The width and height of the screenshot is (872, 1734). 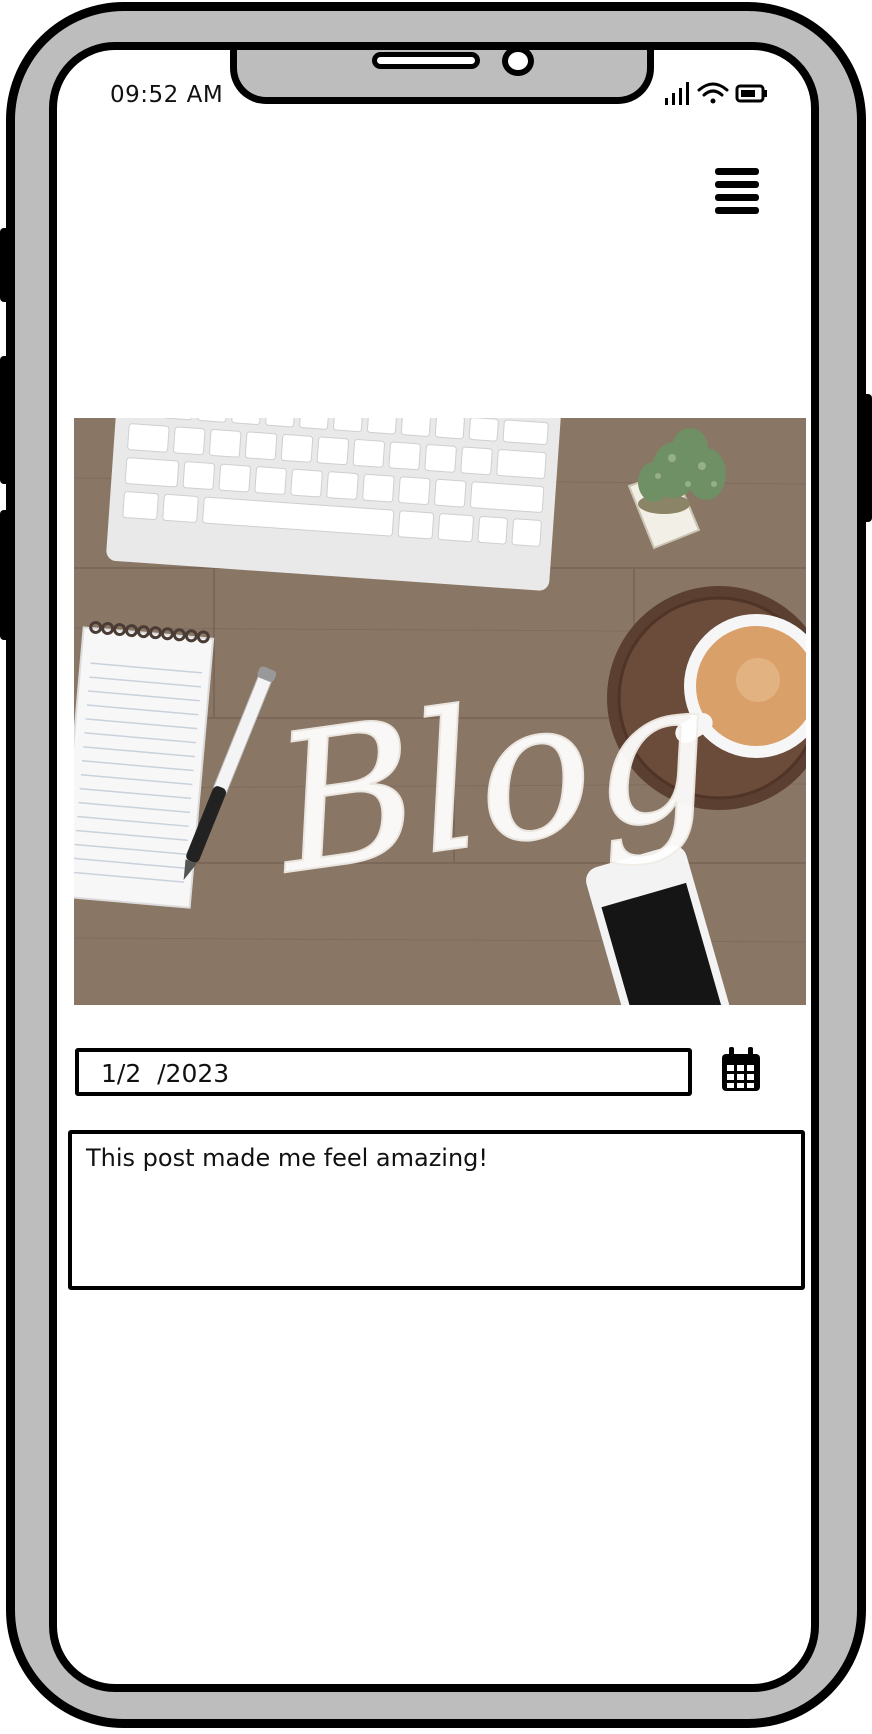 What do you see at coordinates (167, 95) in the screenshot?
I see `status-time: 09:52 AM` at bounding box center [167, 95].